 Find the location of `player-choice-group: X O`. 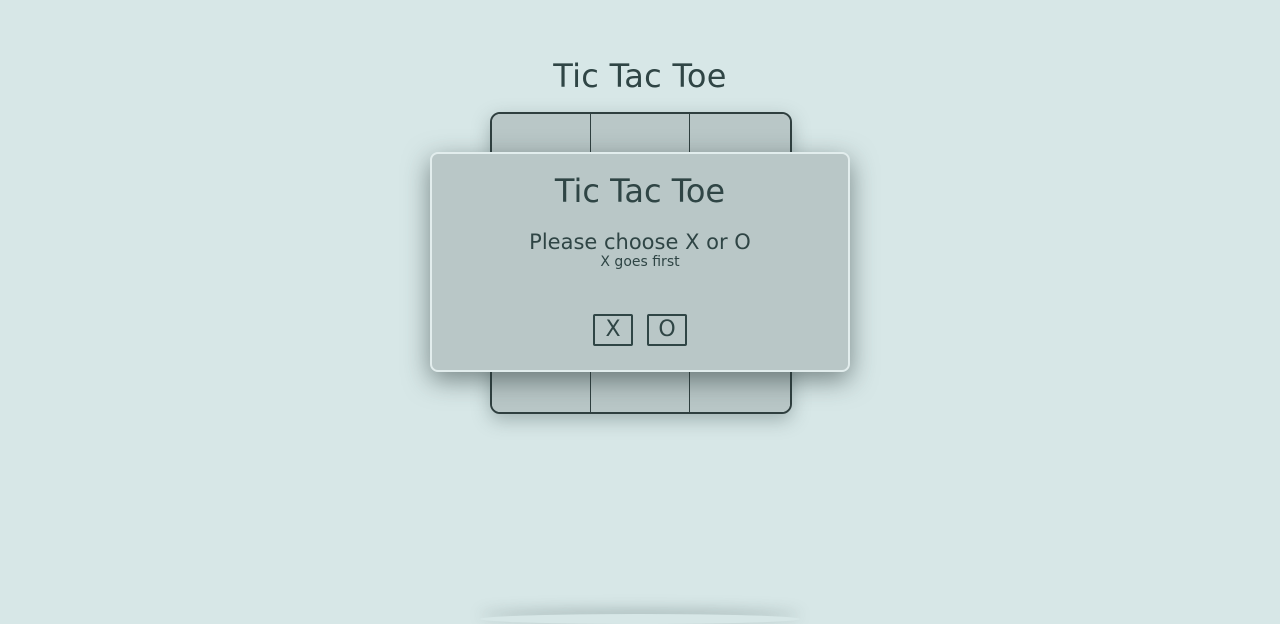

player-choice-group: X O is located at coordinates (640, 330).